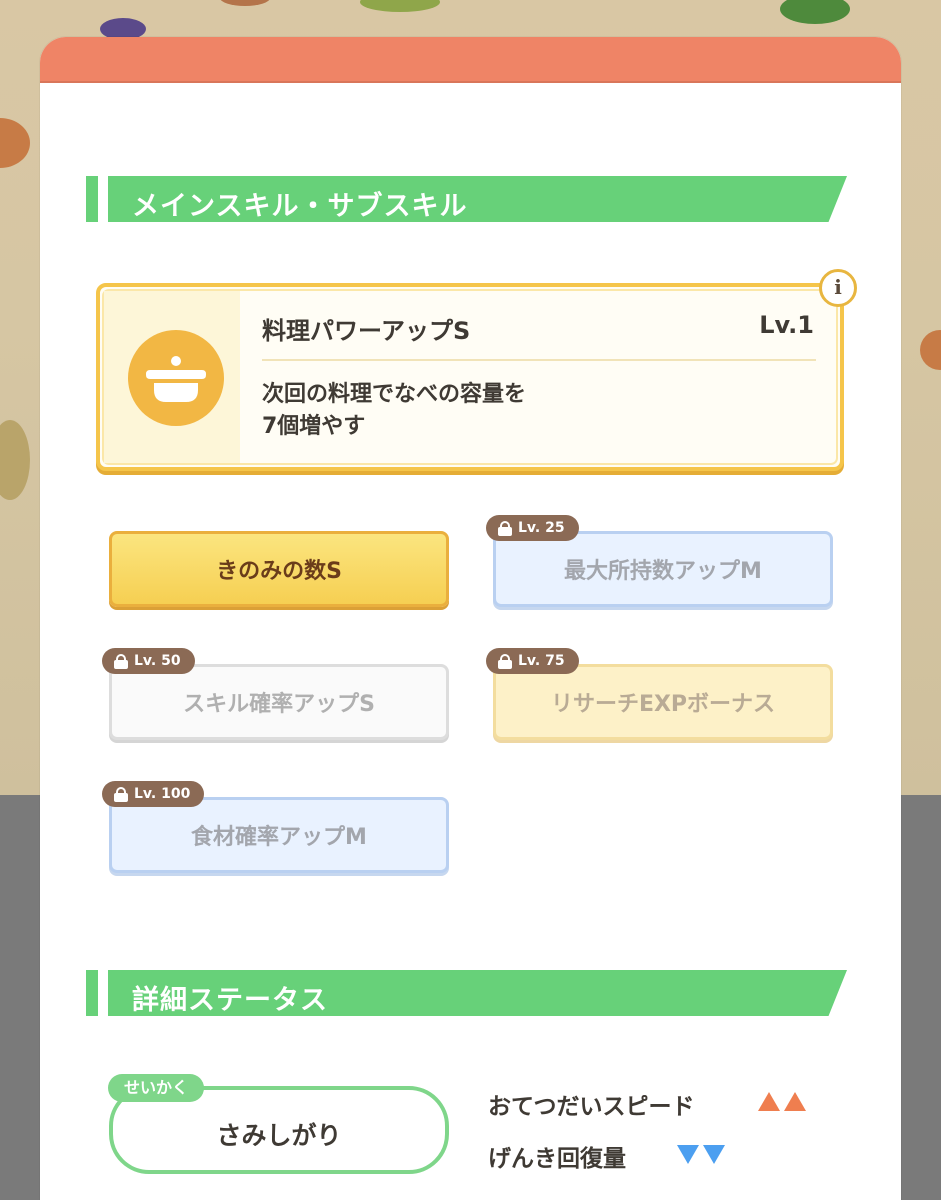 The width and height of the screenshot is (941, 1200). Describe the element at coordinates (176, 378) in the screenshot. I see `cooking-pot-icon` at that location.